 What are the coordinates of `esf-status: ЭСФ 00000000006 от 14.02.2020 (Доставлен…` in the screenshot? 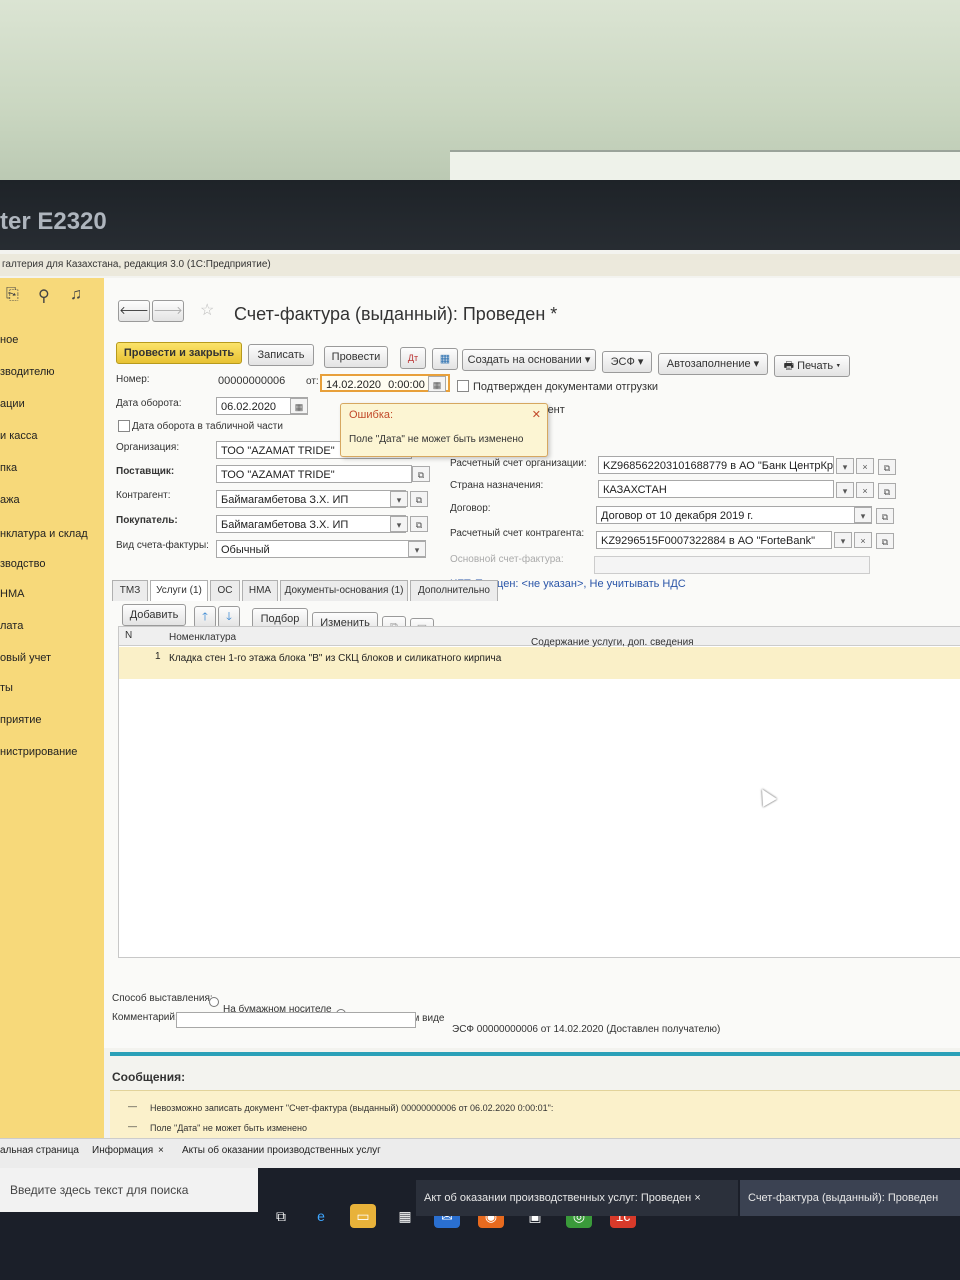 It's located at (586, 1029).